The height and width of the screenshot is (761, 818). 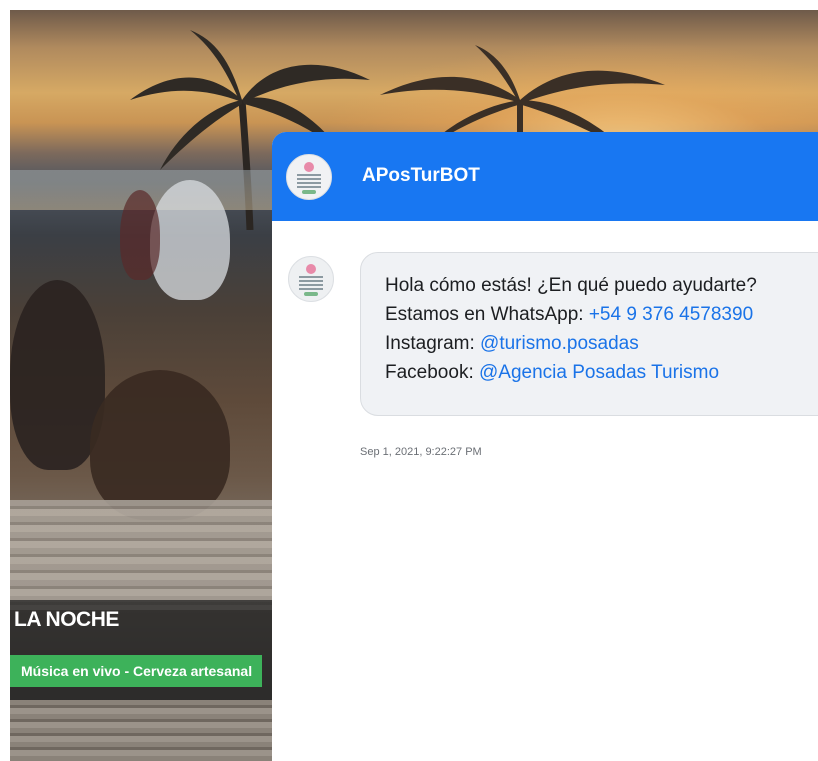 I want to click on message-avatar, so click(x=311, y=279).